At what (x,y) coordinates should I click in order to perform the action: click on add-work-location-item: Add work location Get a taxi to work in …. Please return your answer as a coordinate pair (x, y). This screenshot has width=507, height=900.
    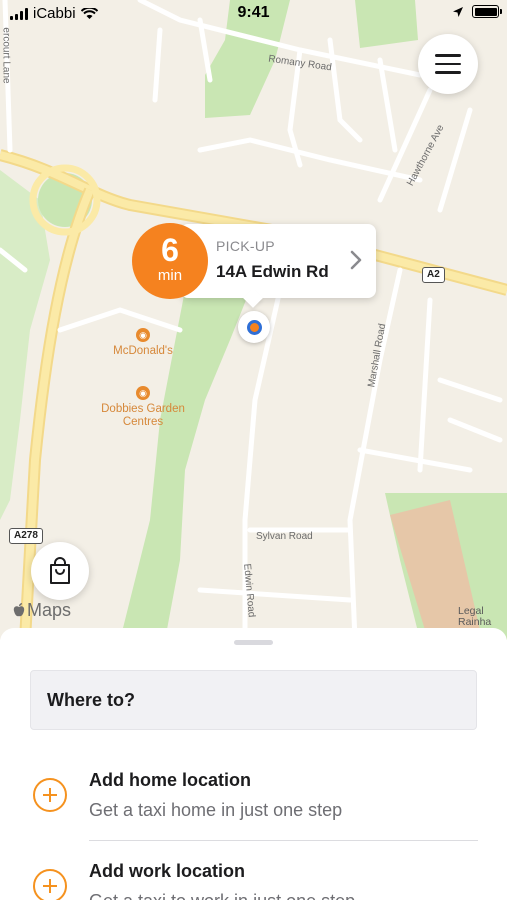
    Looking at the image, I should click on (253, 874).